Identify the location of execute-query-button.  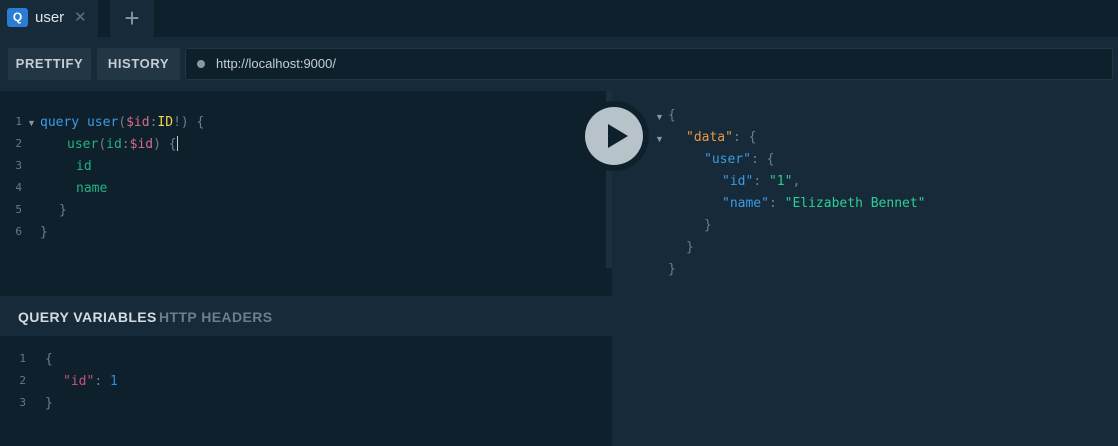
(614, 136).